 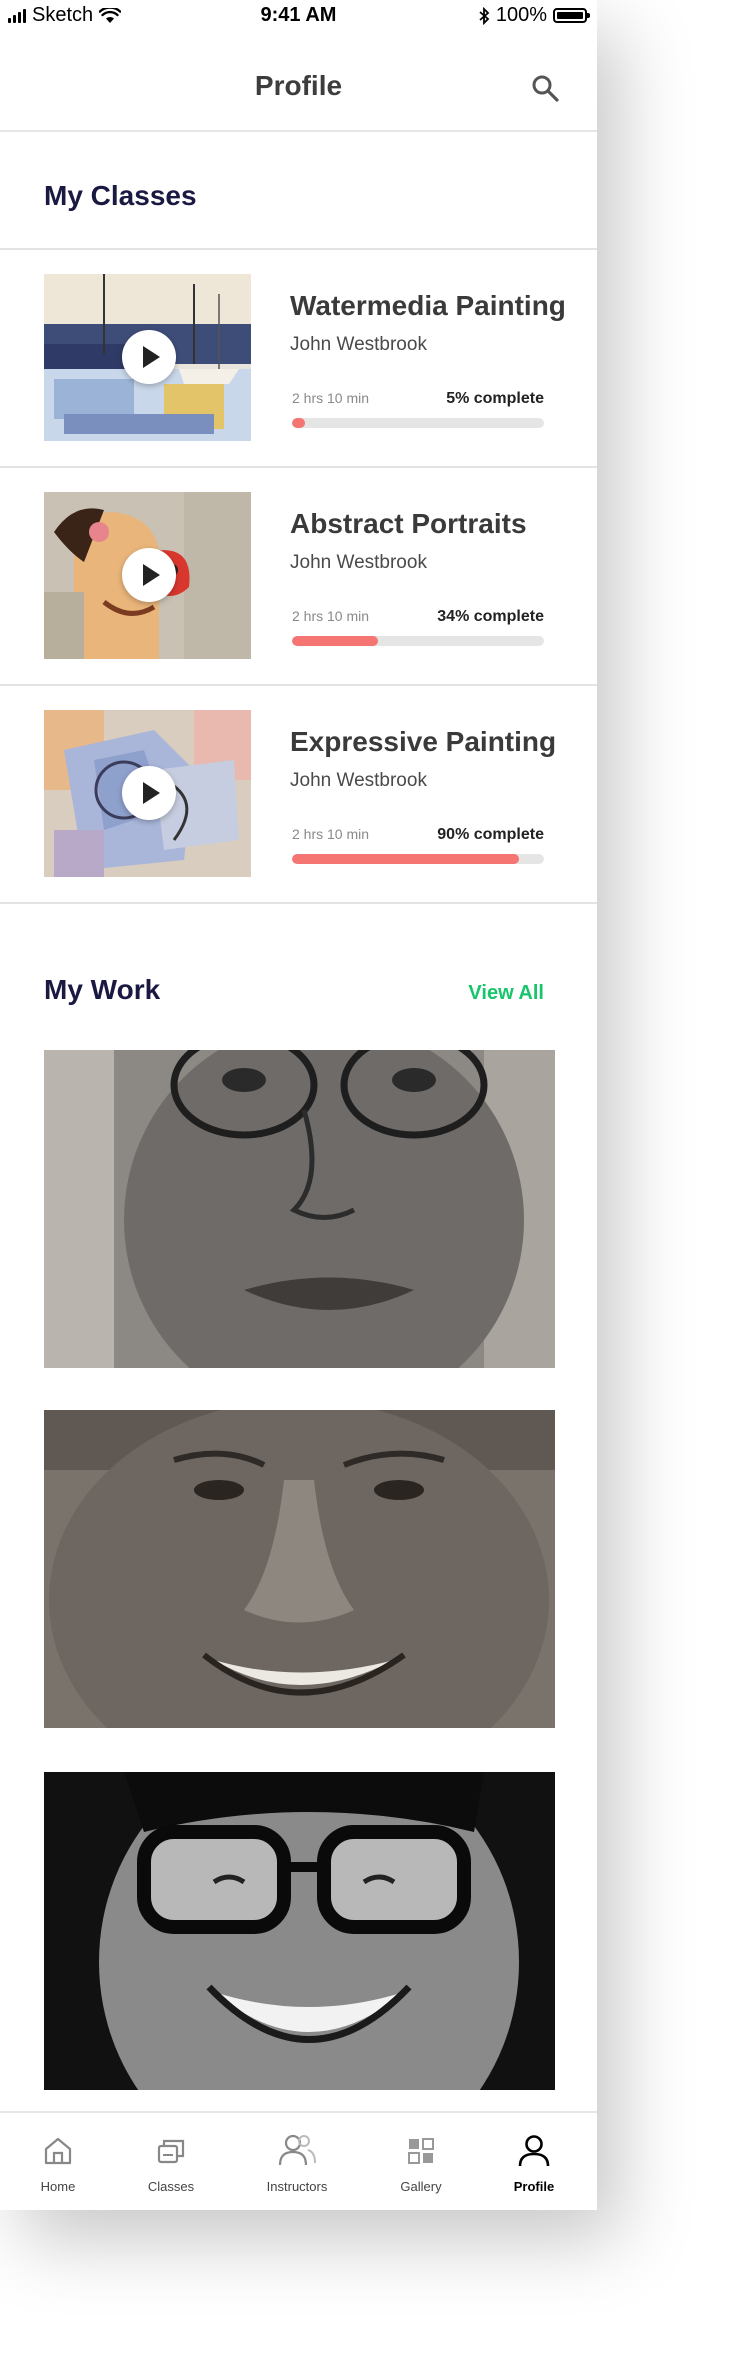 I want to click on divider, so click(x=298, y=903).